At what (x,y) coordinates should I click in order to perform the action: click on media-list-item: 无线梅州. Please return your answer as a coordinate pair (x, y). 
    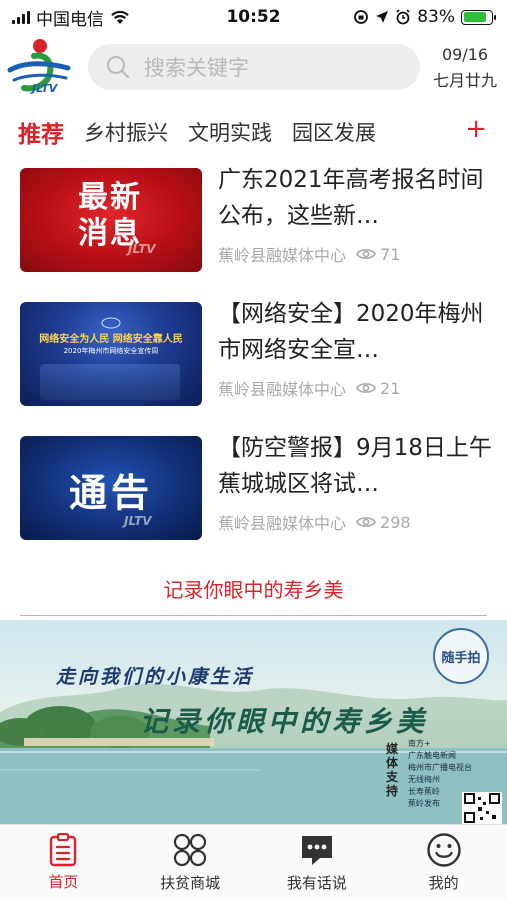
    Looking at the image, I should click on (424, 779).